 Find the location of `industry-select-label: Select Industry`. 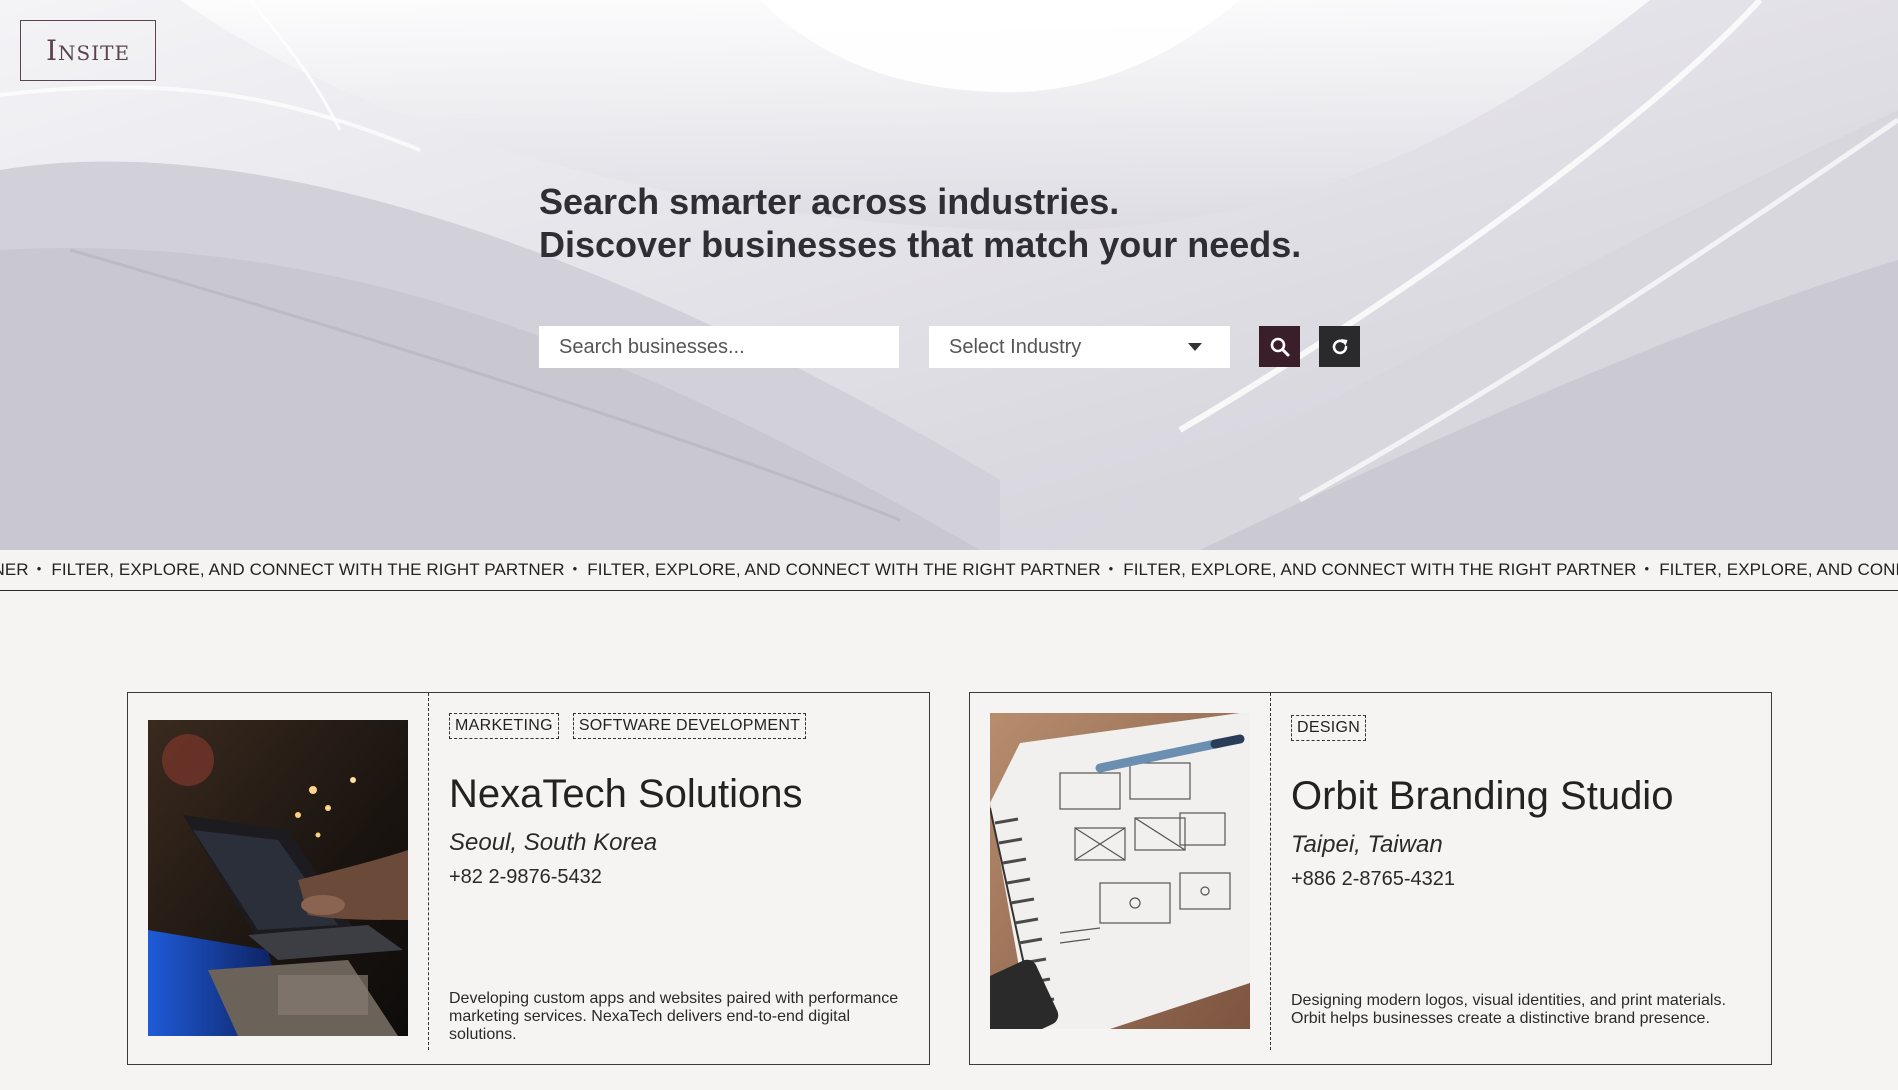

industry-select-label: Select Industry is located at coordinates (1015, 346).